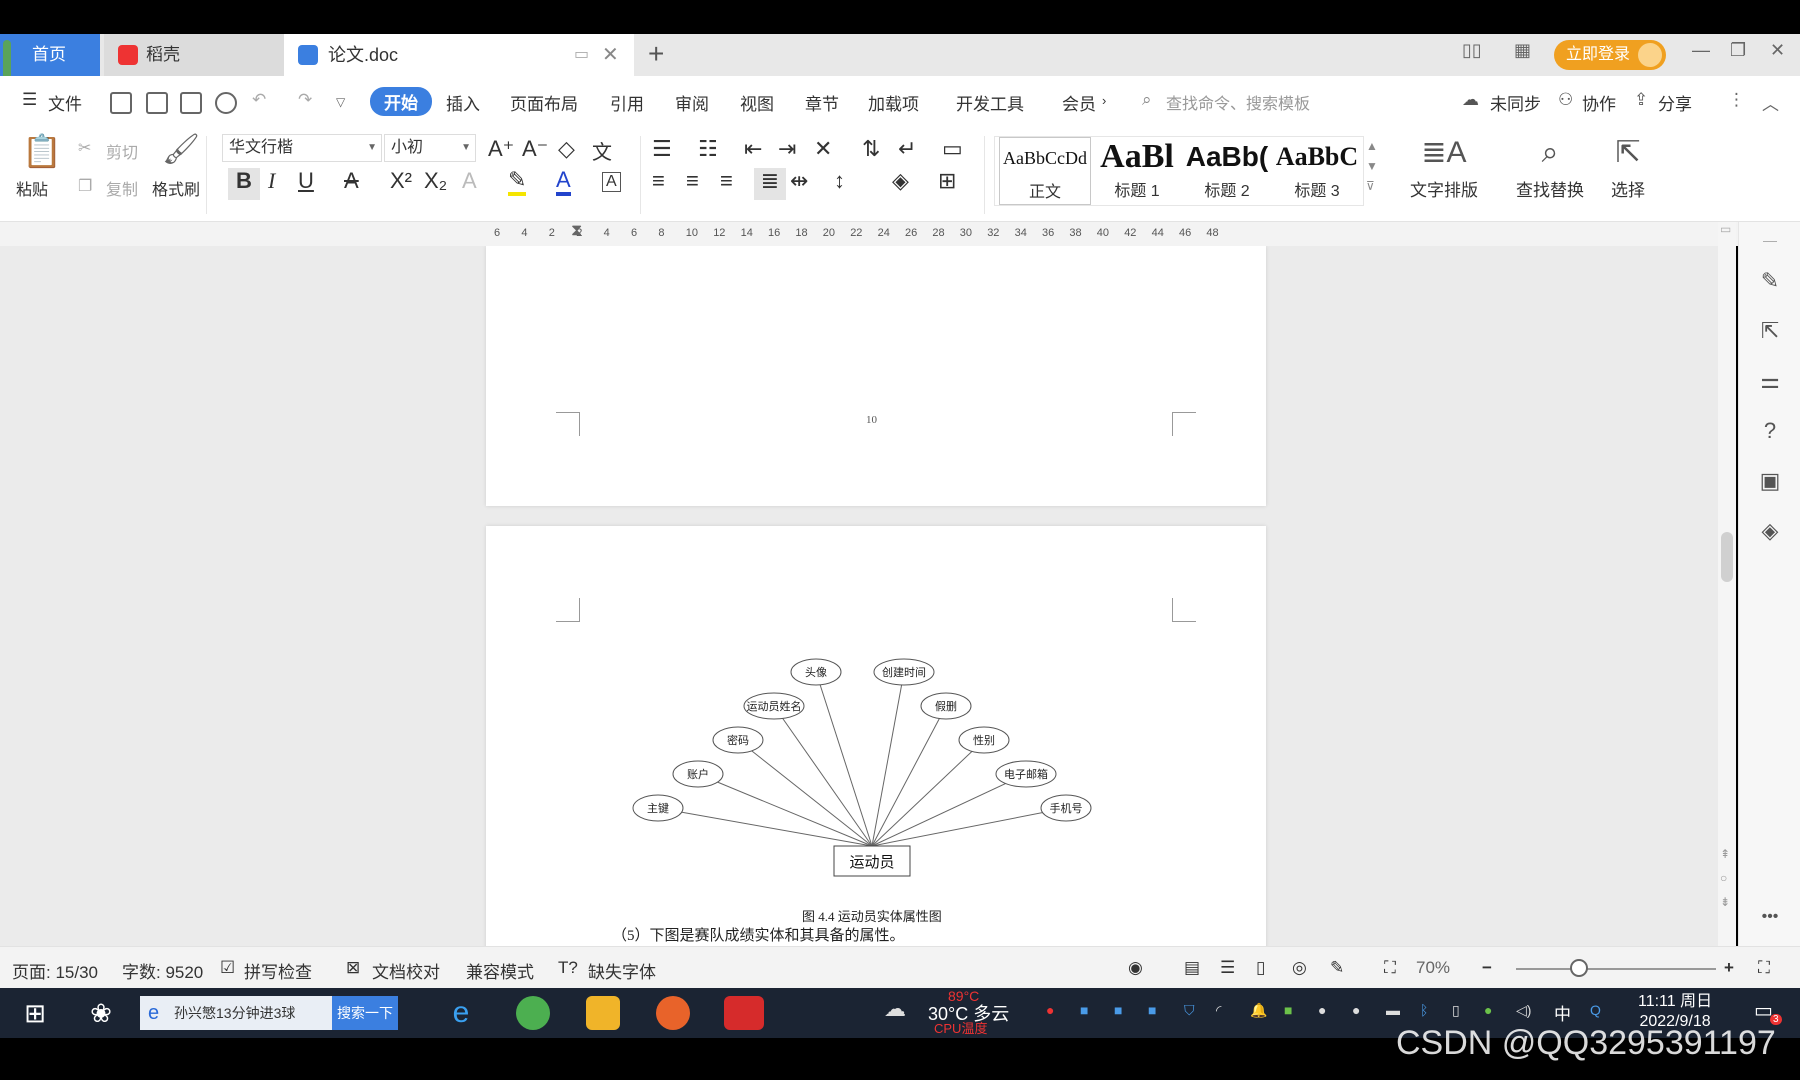 The width and height of the screenshot is (1800, 1080). Describe the element at coordinates (194, 55) in the screenshot. I see `tab-daoke: 稻壳` at that location.